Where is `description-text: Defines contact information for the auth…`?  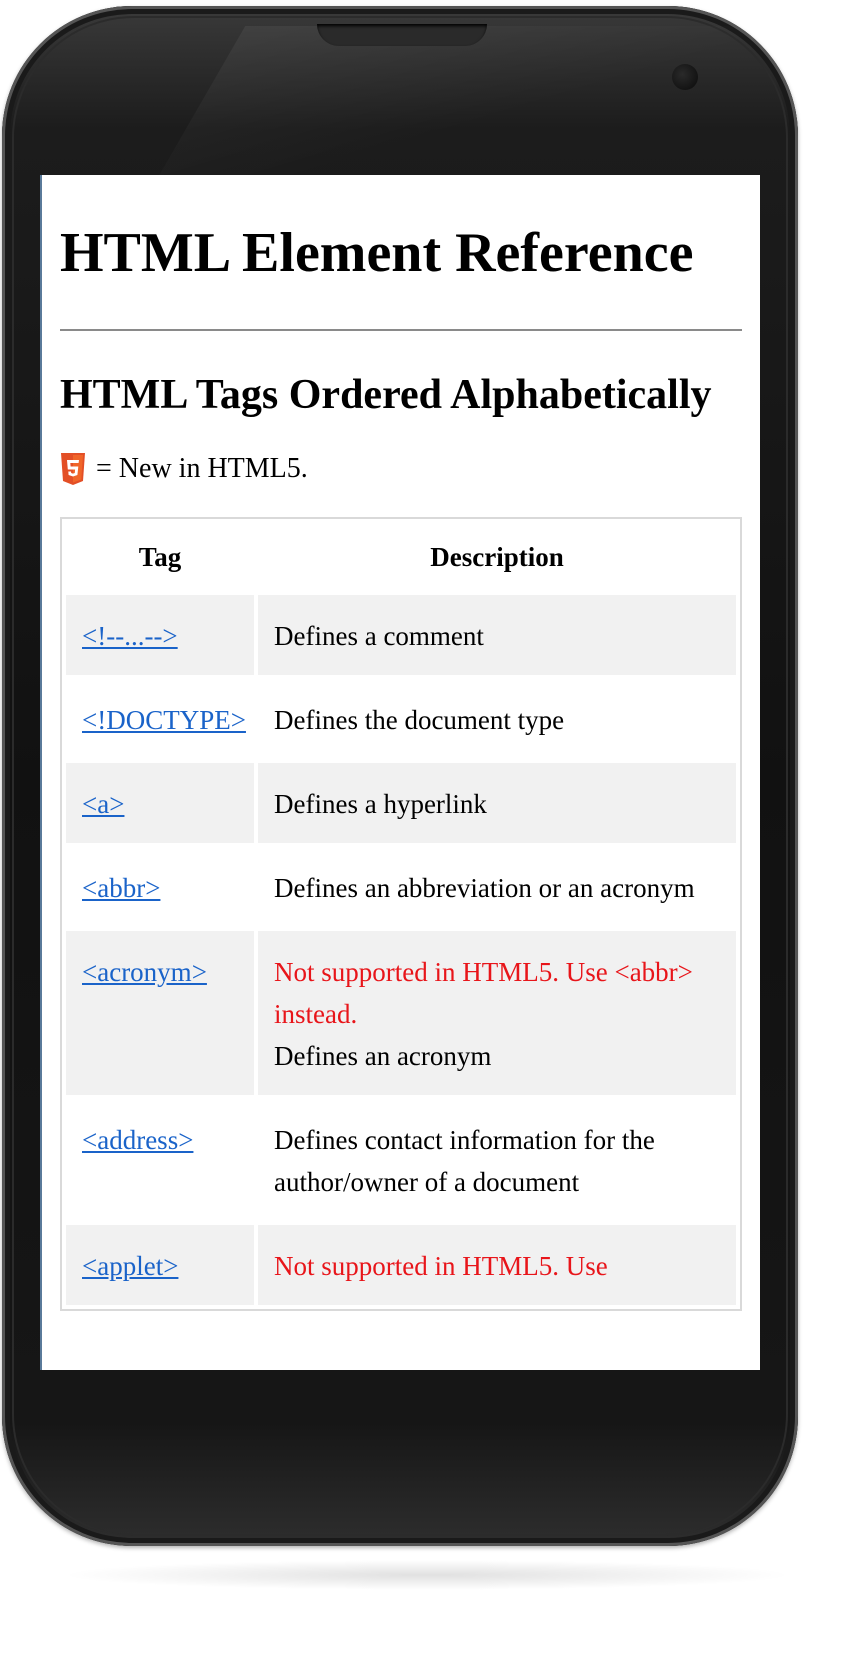 description-text: Defines contact information for the auth… is located at coordinates (464, 1161).